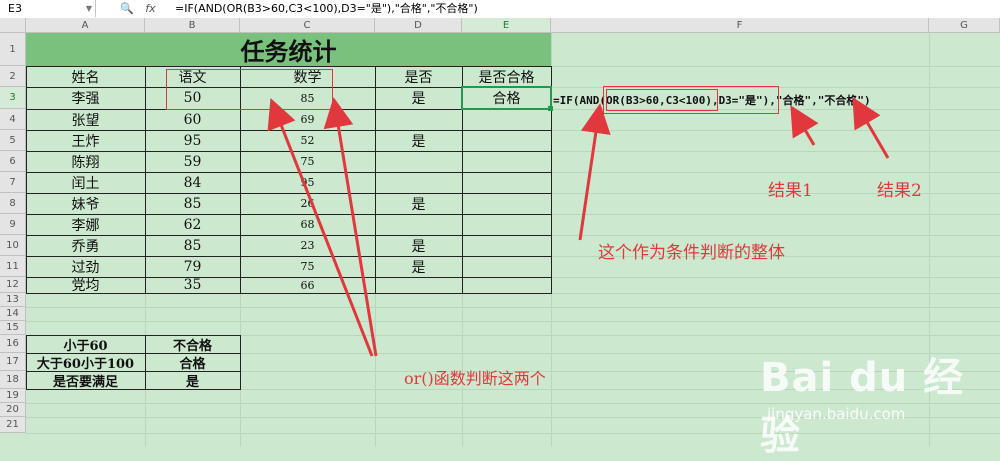  Describe the element at coordinates (836, 414) in the screenshot. I see `watermark-url: jingyan.baidu.com` at that location.